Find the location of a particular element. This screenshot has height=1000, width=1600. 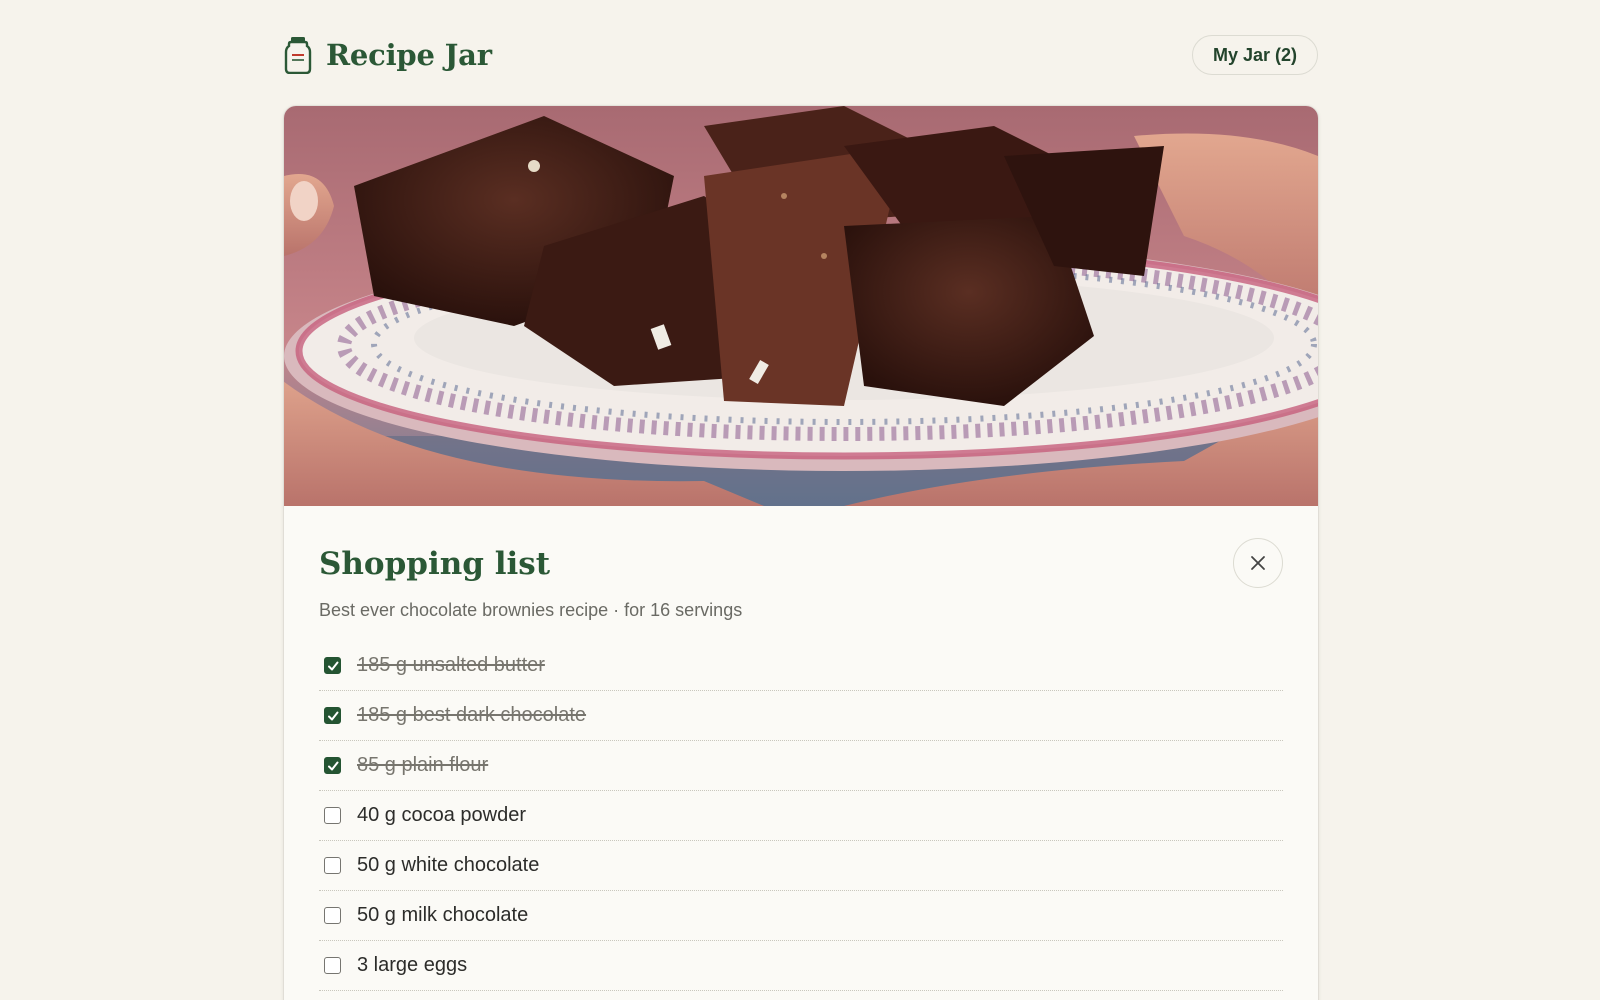

list-item: 40 g cocoa powder is located at coordinates (801, 816).